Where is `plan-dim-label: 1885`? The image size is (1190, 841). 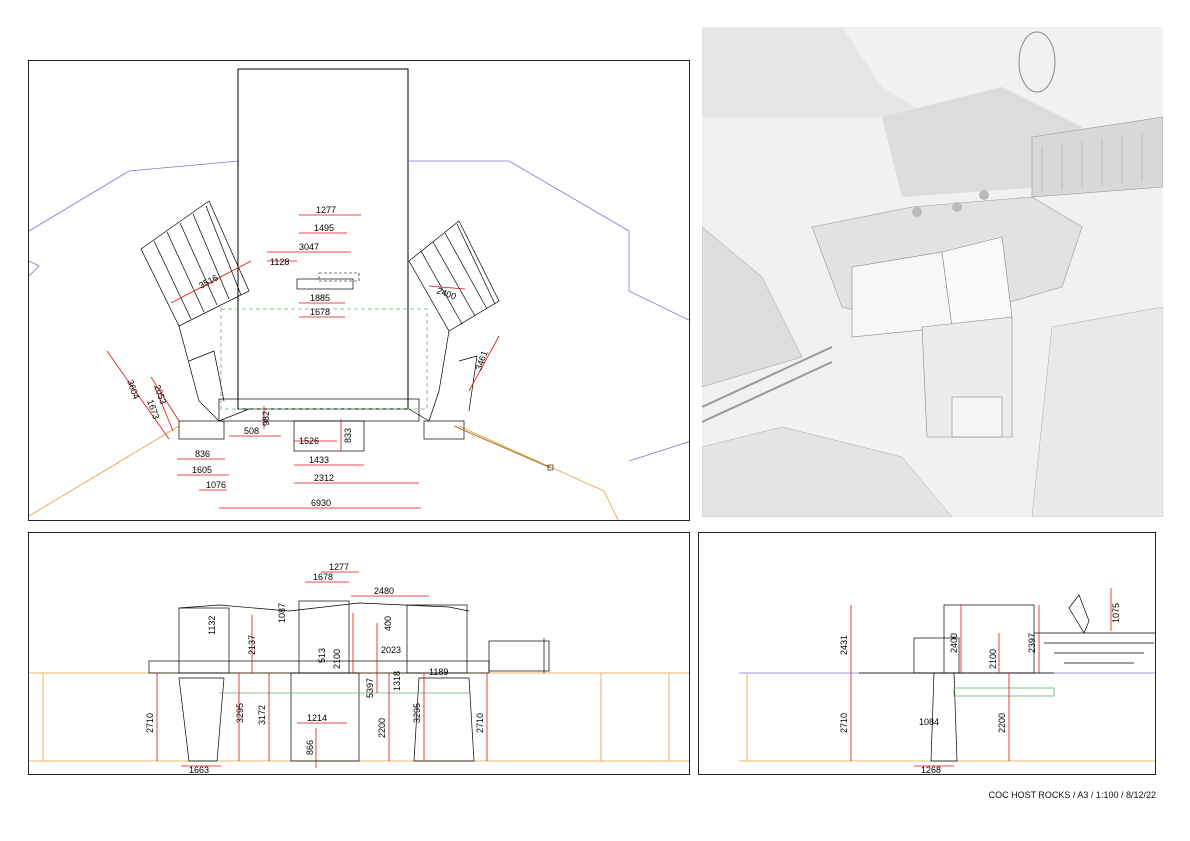
plan-dim-label: 1885 is located at coordinates (320, 298).